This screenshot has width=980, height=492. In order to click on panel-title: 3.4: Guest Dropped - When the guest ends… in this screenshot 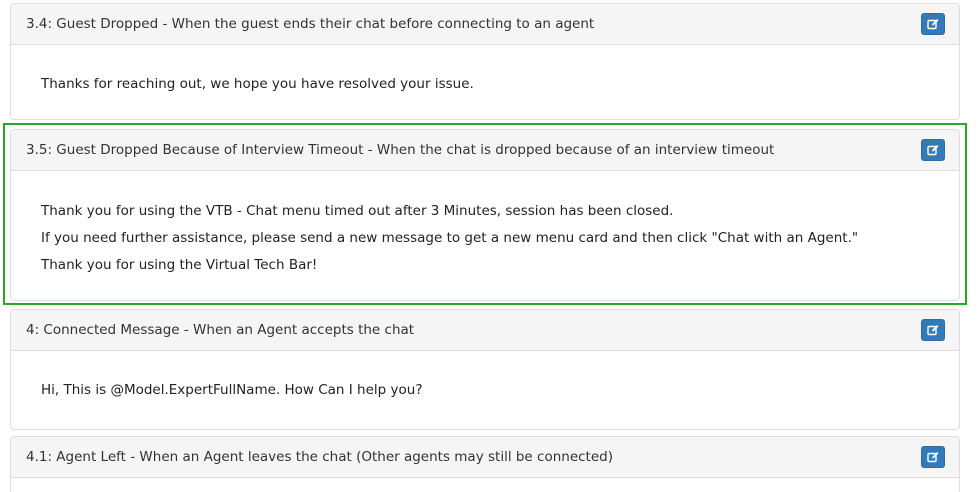, I will do `click(310, 24)`.